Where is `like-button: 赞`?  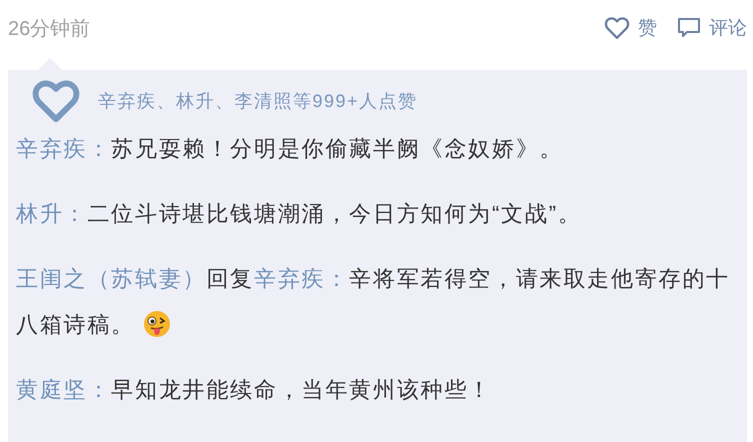 like-button: 赞 is located at coordinates (630, 28).